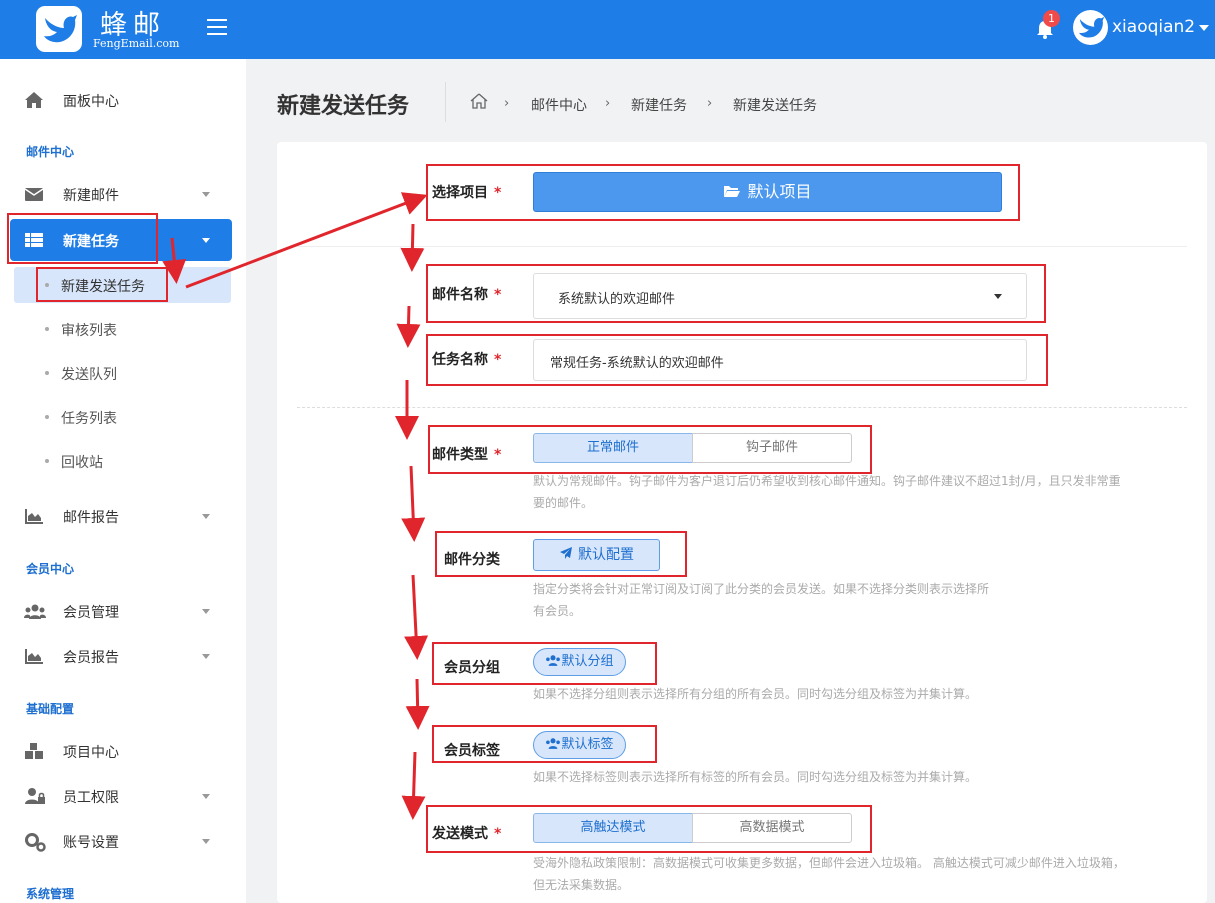 This screenshot has width=1215, height=903. I want to click on cubes-icon, so click(34, 751).